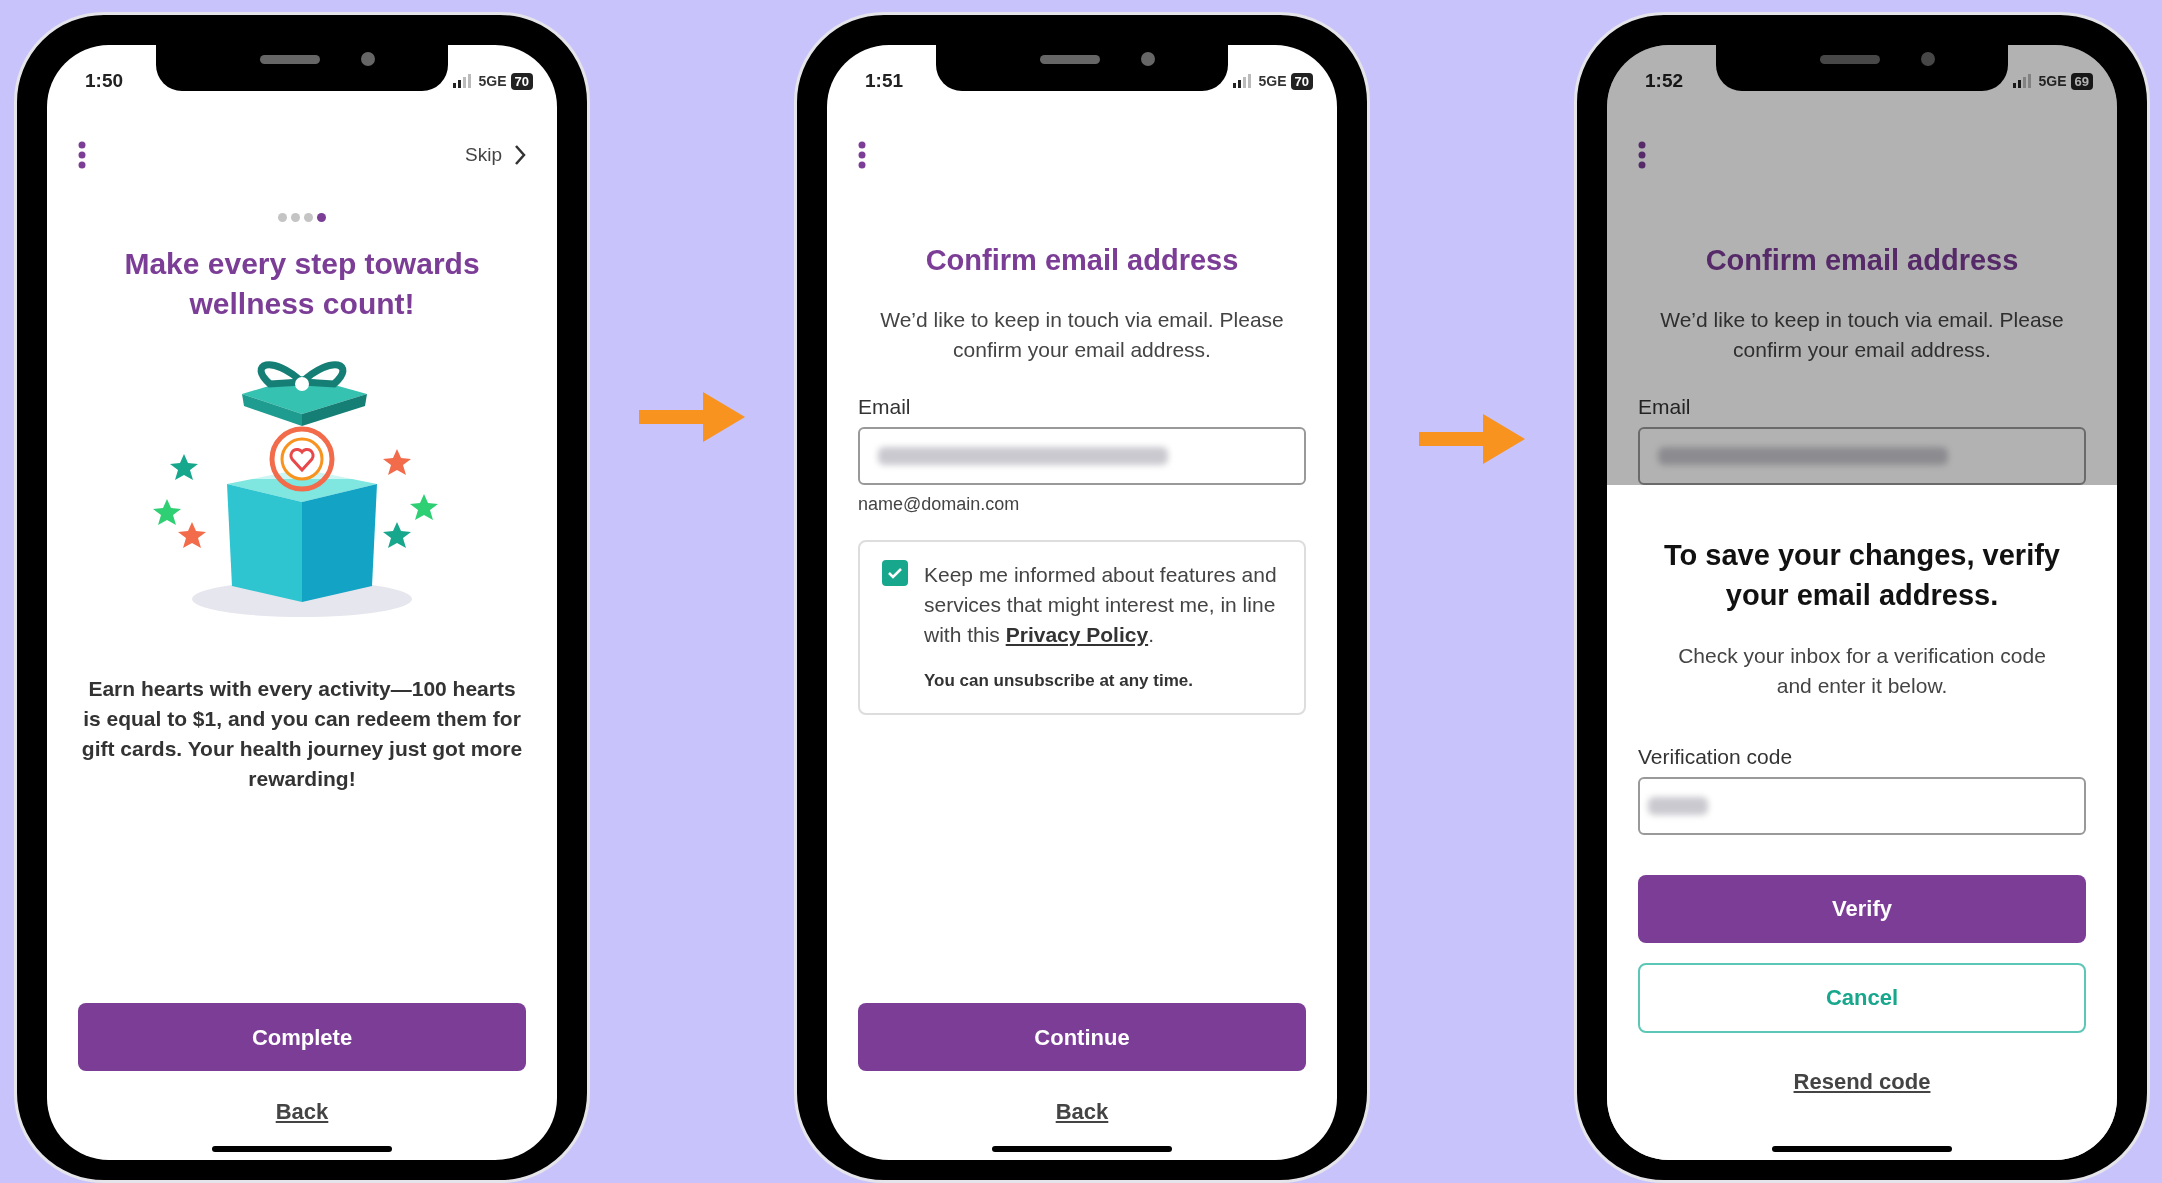 The image size is (2162, 1183). Describe the element at coordinates (1101, 604) in the screenshot. I see `consent-text: Keep me informed about features and services that might interest me, in line with this Privacy Policy.` at that location.